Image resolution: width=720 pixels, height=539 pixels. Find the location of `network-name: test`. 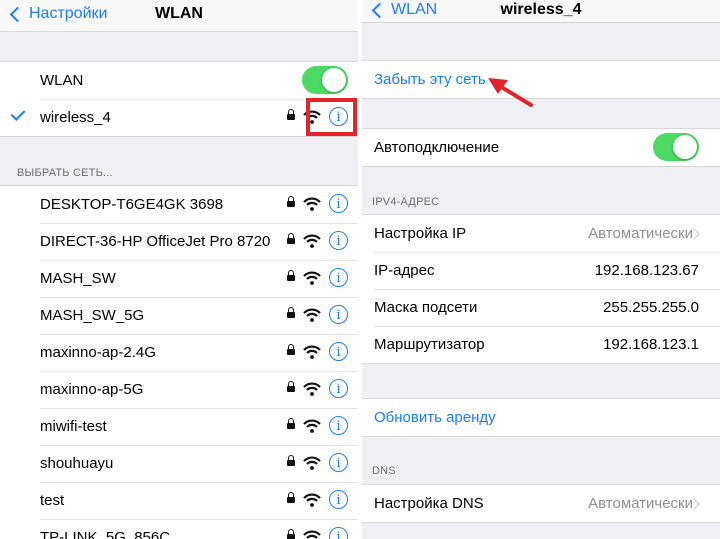

network-name: test is located at coordinates (52, 500).